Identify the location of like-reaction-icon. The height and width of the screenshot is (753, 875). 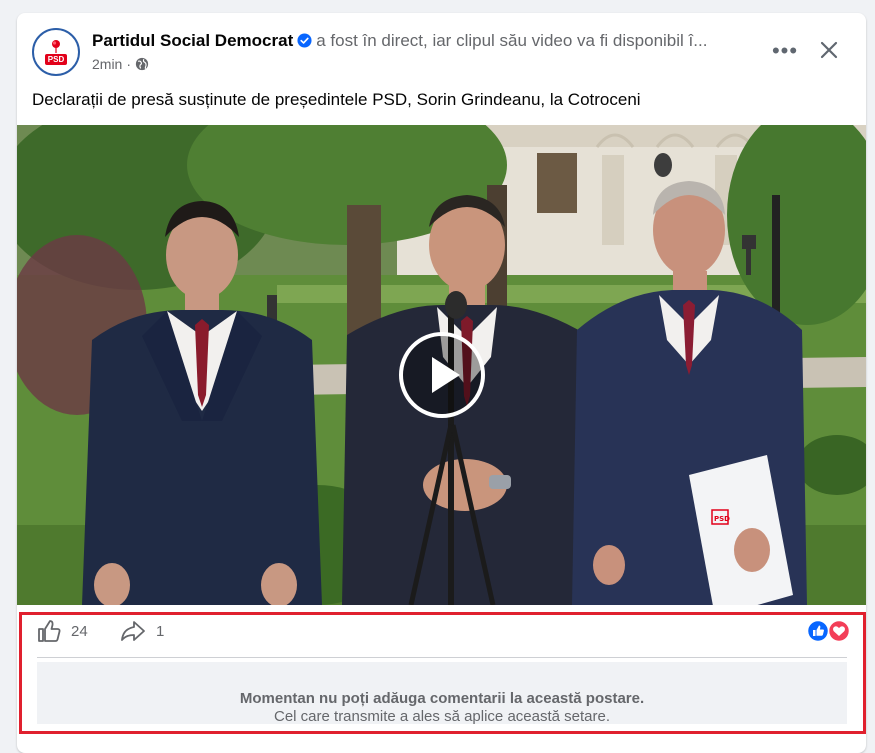
(818, 631).